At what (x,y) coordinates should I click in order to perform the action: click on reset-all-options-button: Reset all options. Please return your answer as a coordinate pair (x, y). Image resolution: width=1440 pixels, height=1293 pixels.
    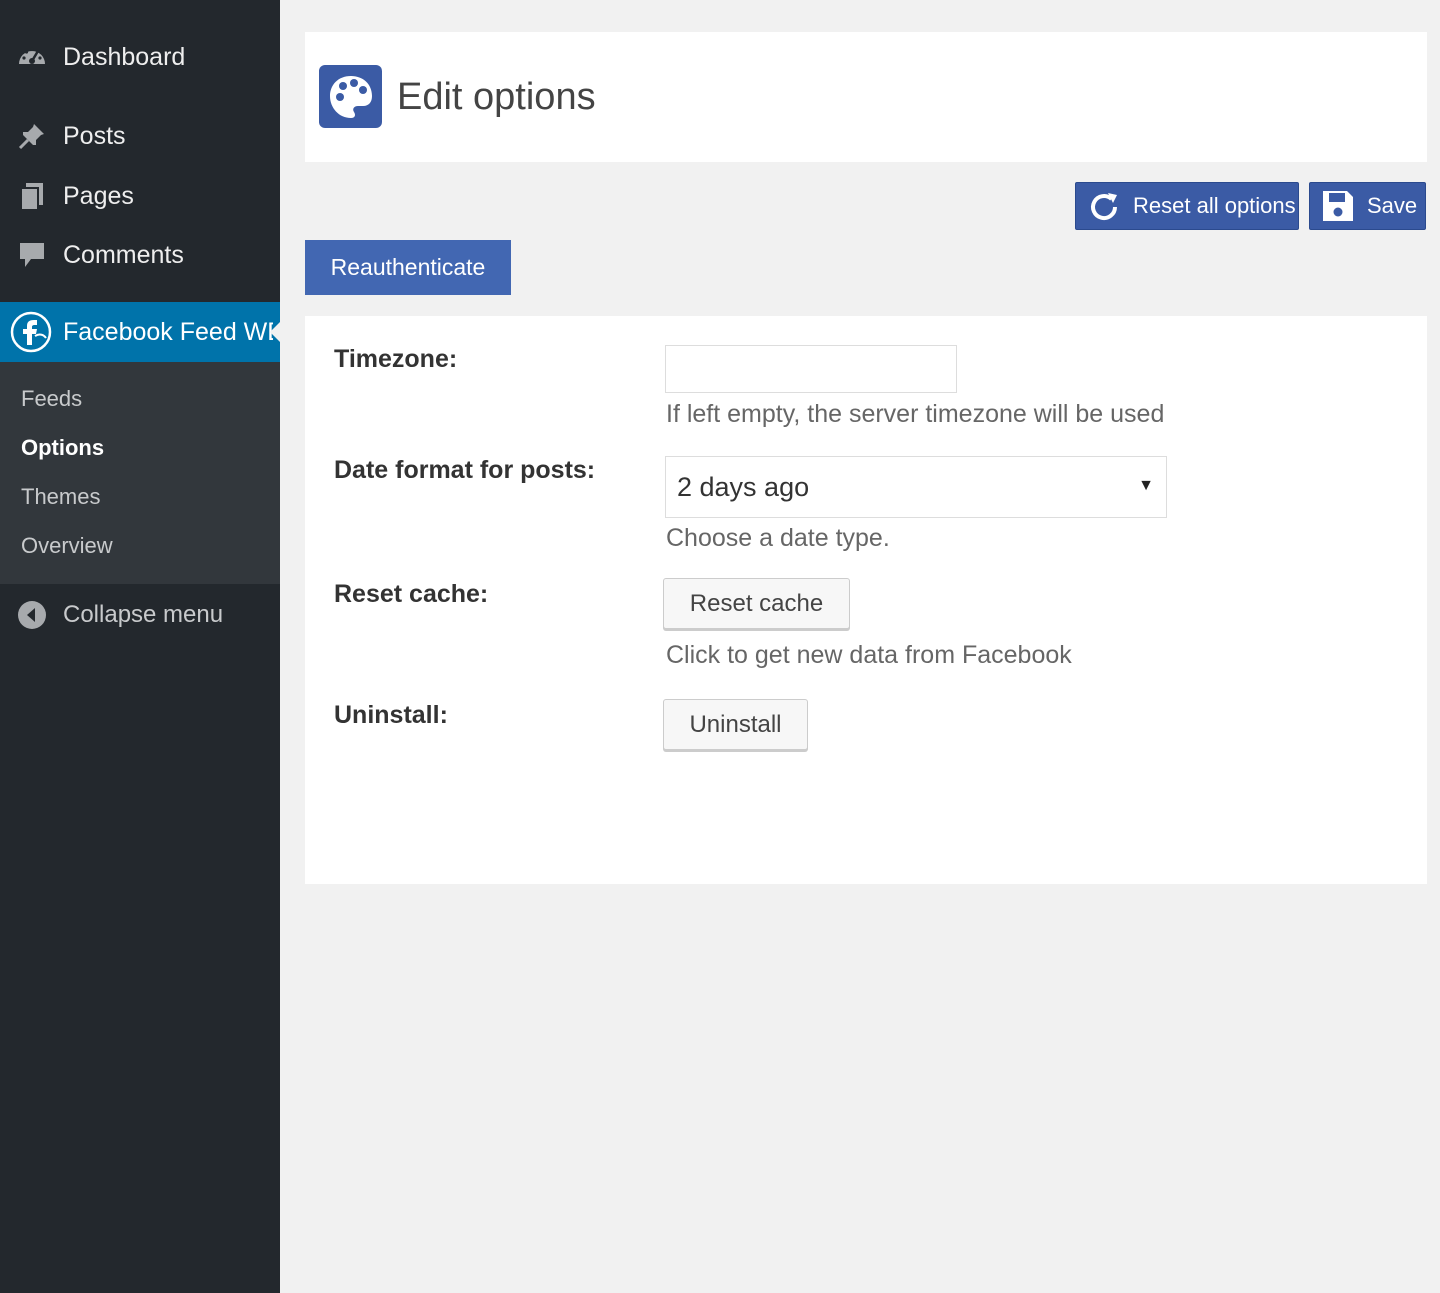
    Looking at the image, I should click on (1187, 206).